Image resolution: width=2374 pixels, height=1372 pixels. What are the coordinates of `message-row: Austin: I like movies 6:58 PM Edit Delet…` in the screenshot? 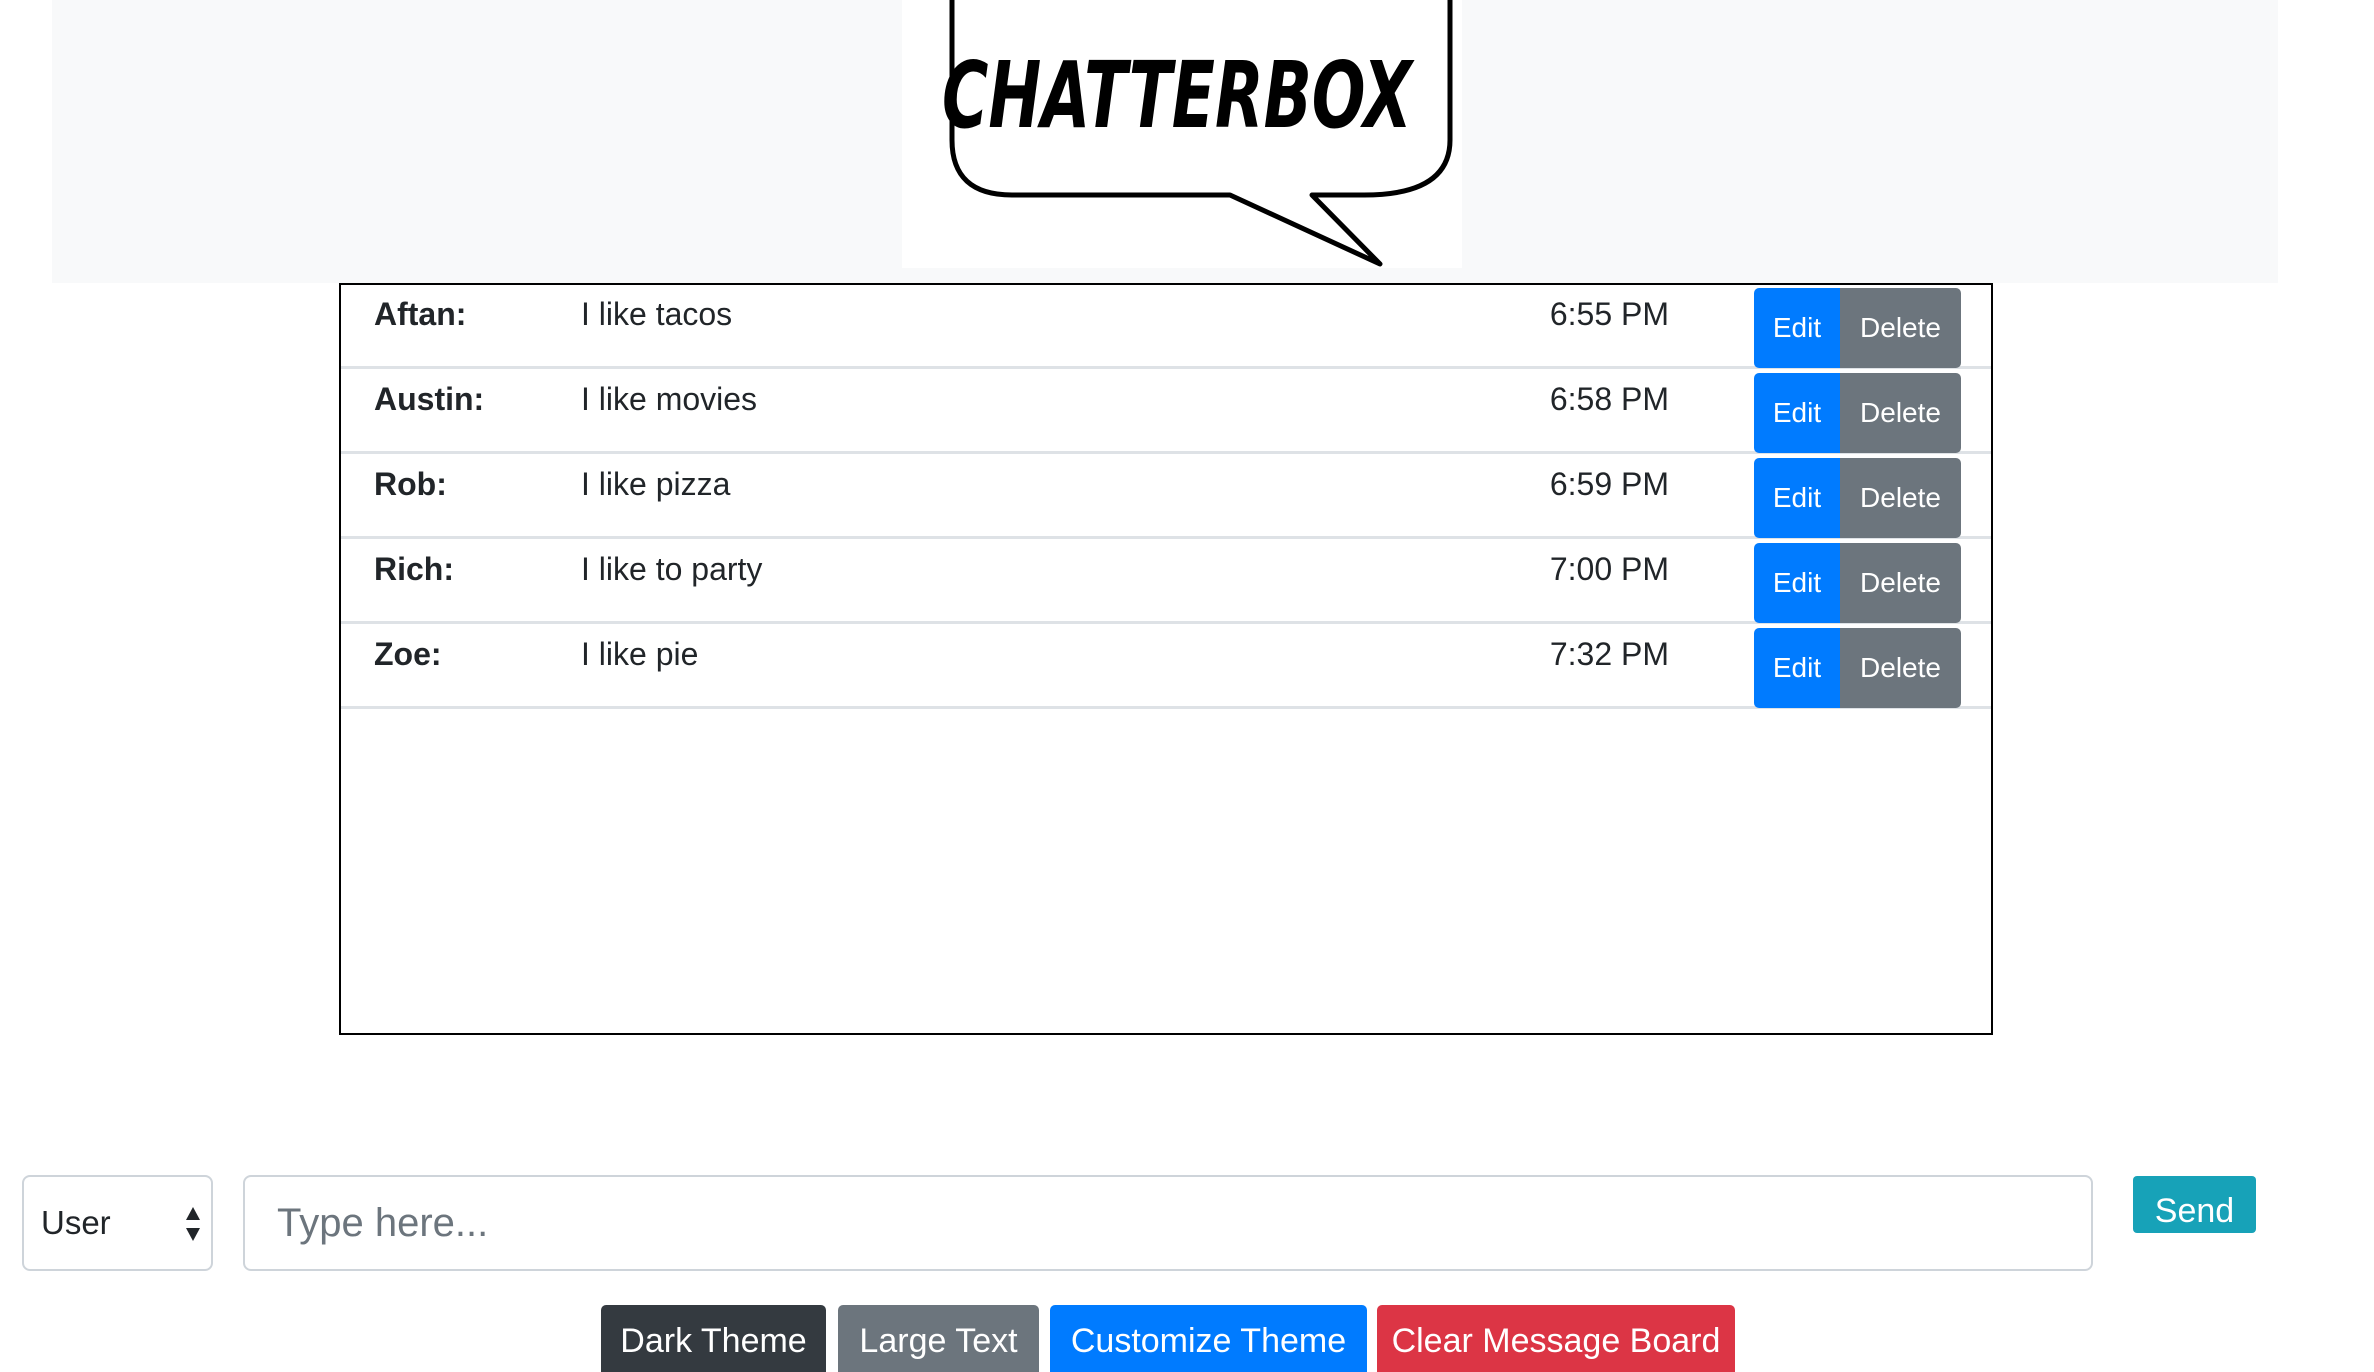 It's located at (1166, 412).